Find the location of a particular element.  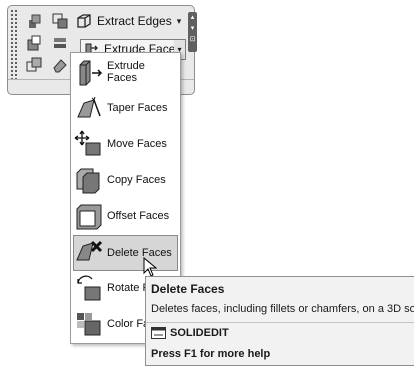

tooltip-command: SOLIDEDIT is located at coordinates (190, 333).